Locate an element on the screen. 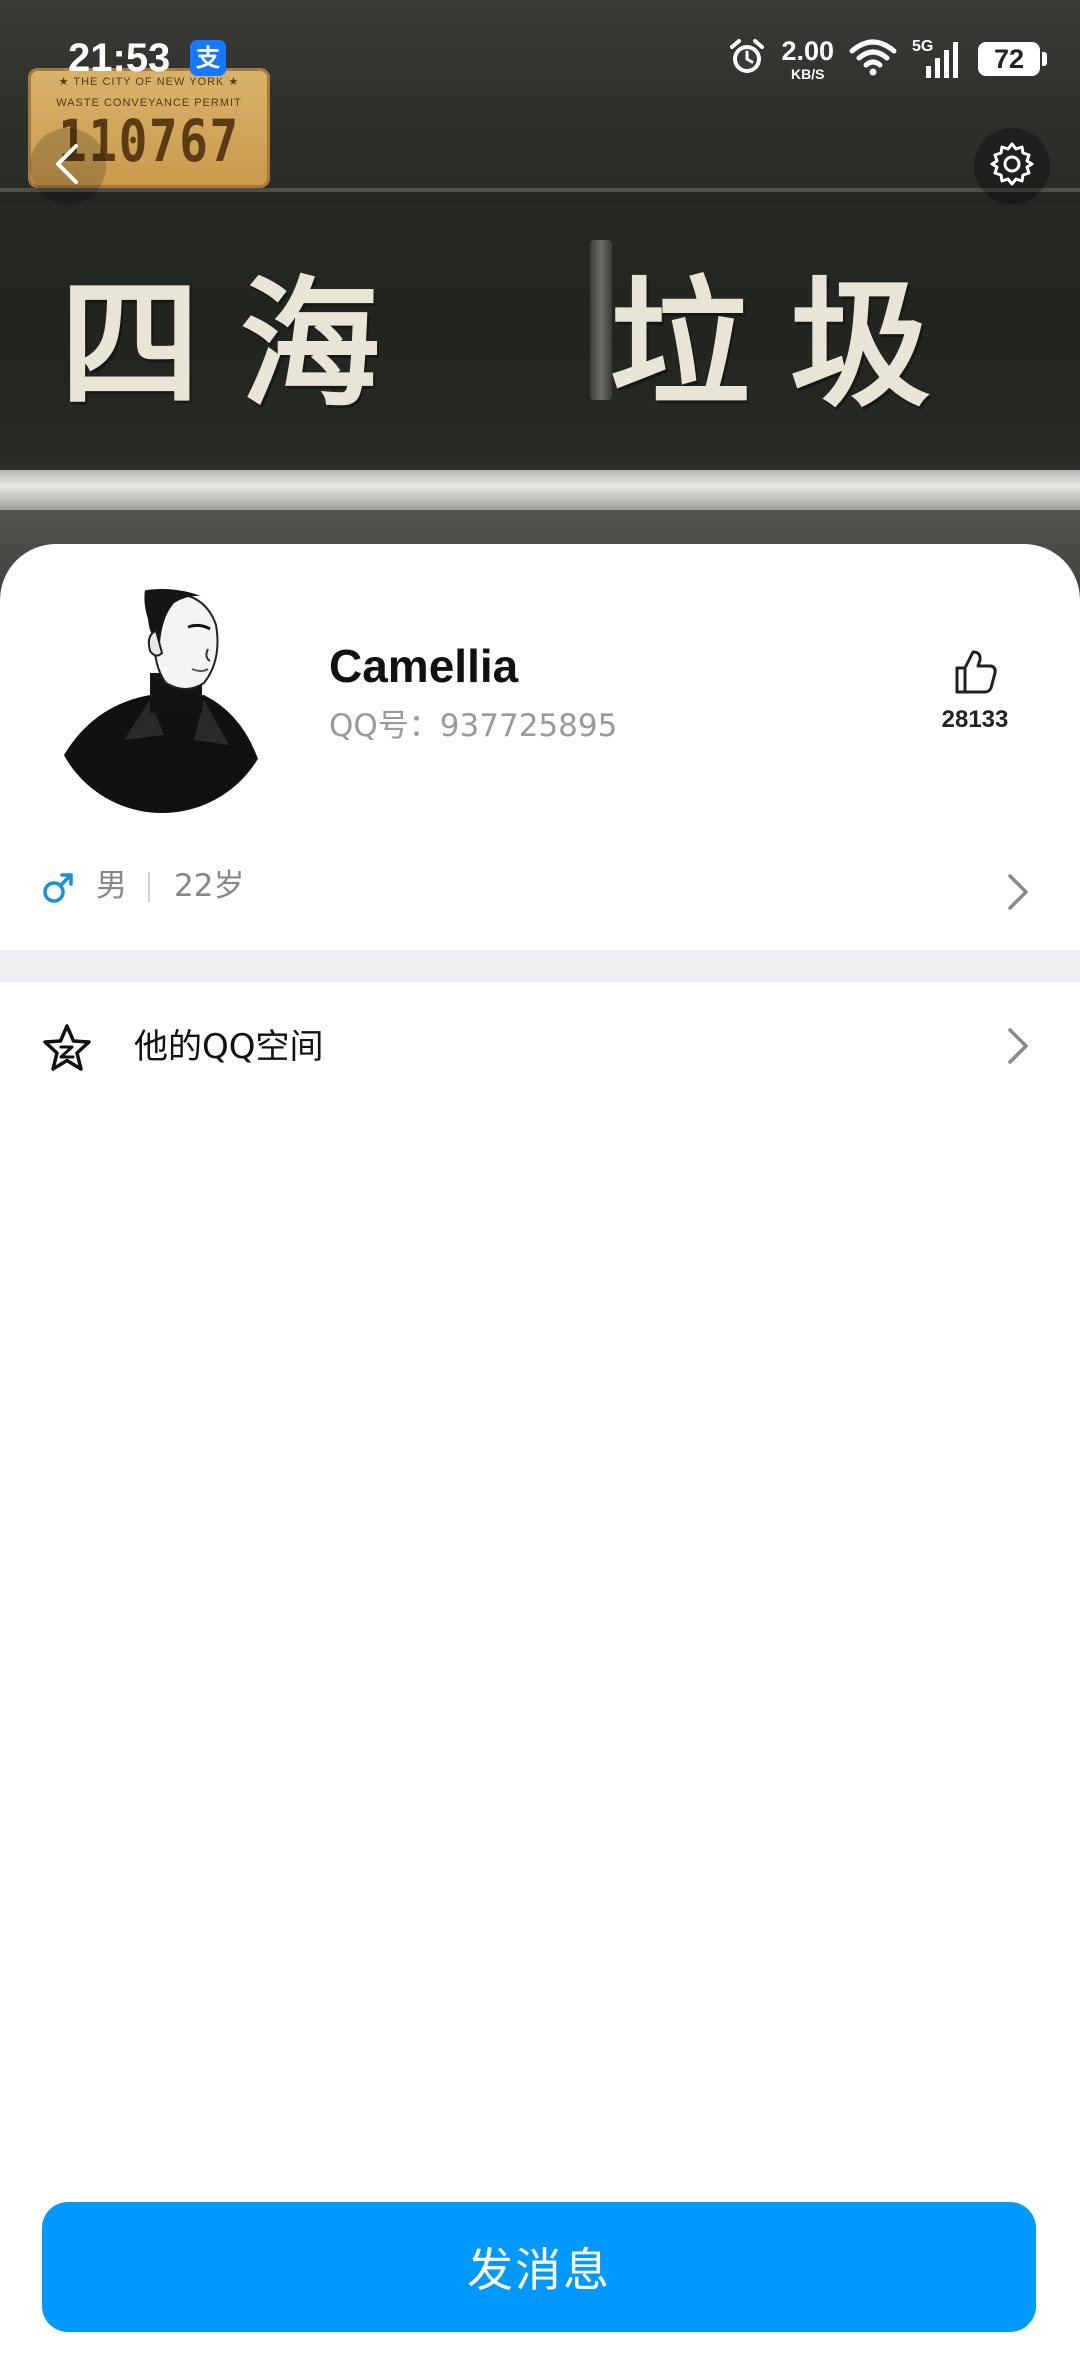 Image resolution: width=1080 pixels, height=2376 pixels. qzone-star-icon is located at coordinates (67, 1049).